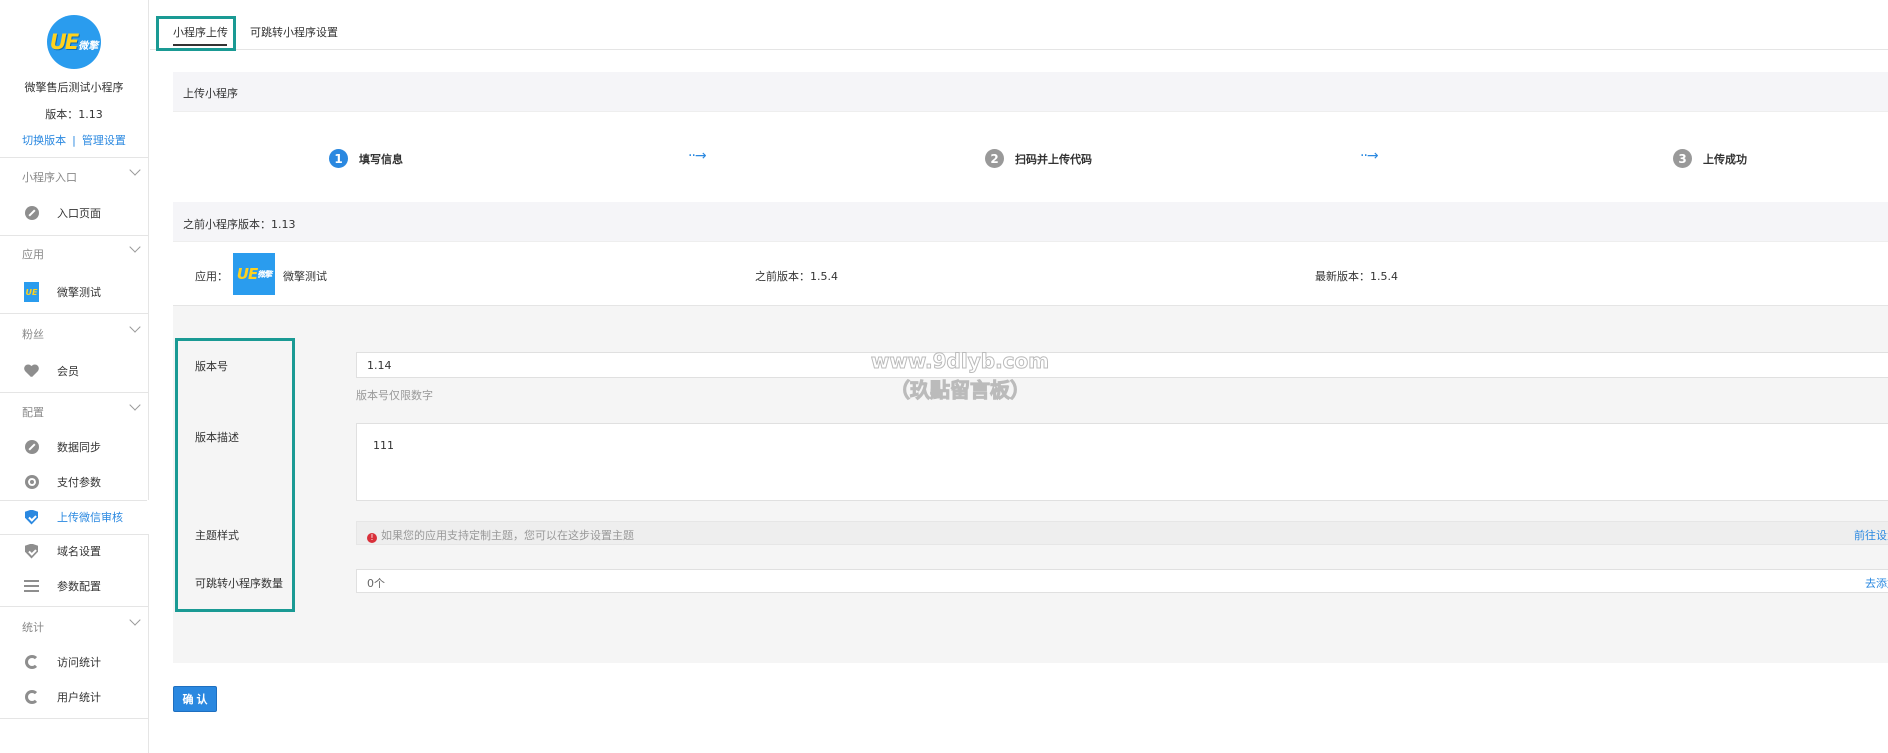 Image resolution: width=1888 pixels, height=753 pixels. I want to click on sidebar-item-label: 用户统计, so click(79, 697).